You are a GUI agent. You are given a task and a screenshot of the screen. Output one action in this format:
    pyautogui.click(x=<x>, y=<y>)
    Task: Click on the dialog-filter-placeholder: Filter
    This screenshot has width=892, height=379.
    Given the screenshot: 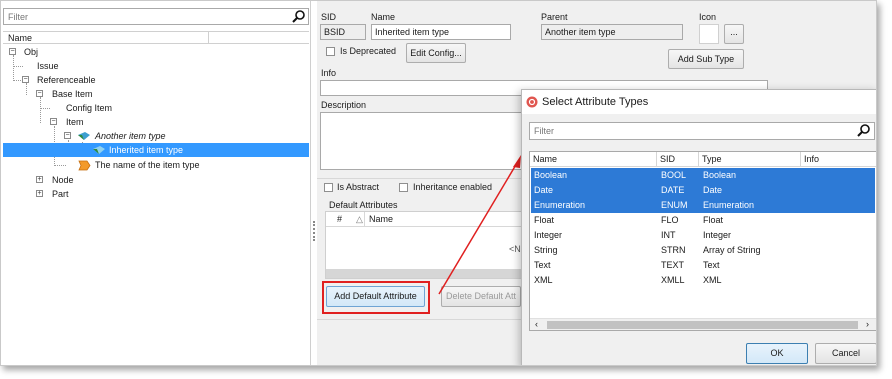 What is the action you would take?
    pyautogui.click(x=544, y=131)
    